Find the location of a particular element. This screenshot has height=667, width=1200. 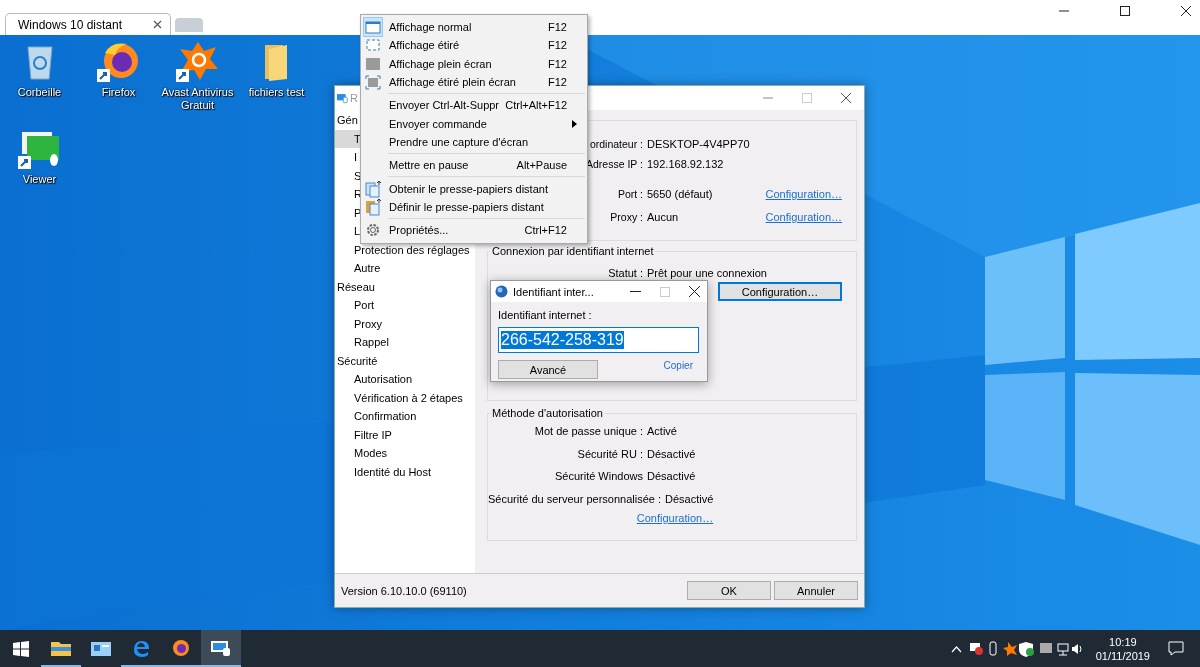

field-label: Proxy : is located at coordinates (626, 217).